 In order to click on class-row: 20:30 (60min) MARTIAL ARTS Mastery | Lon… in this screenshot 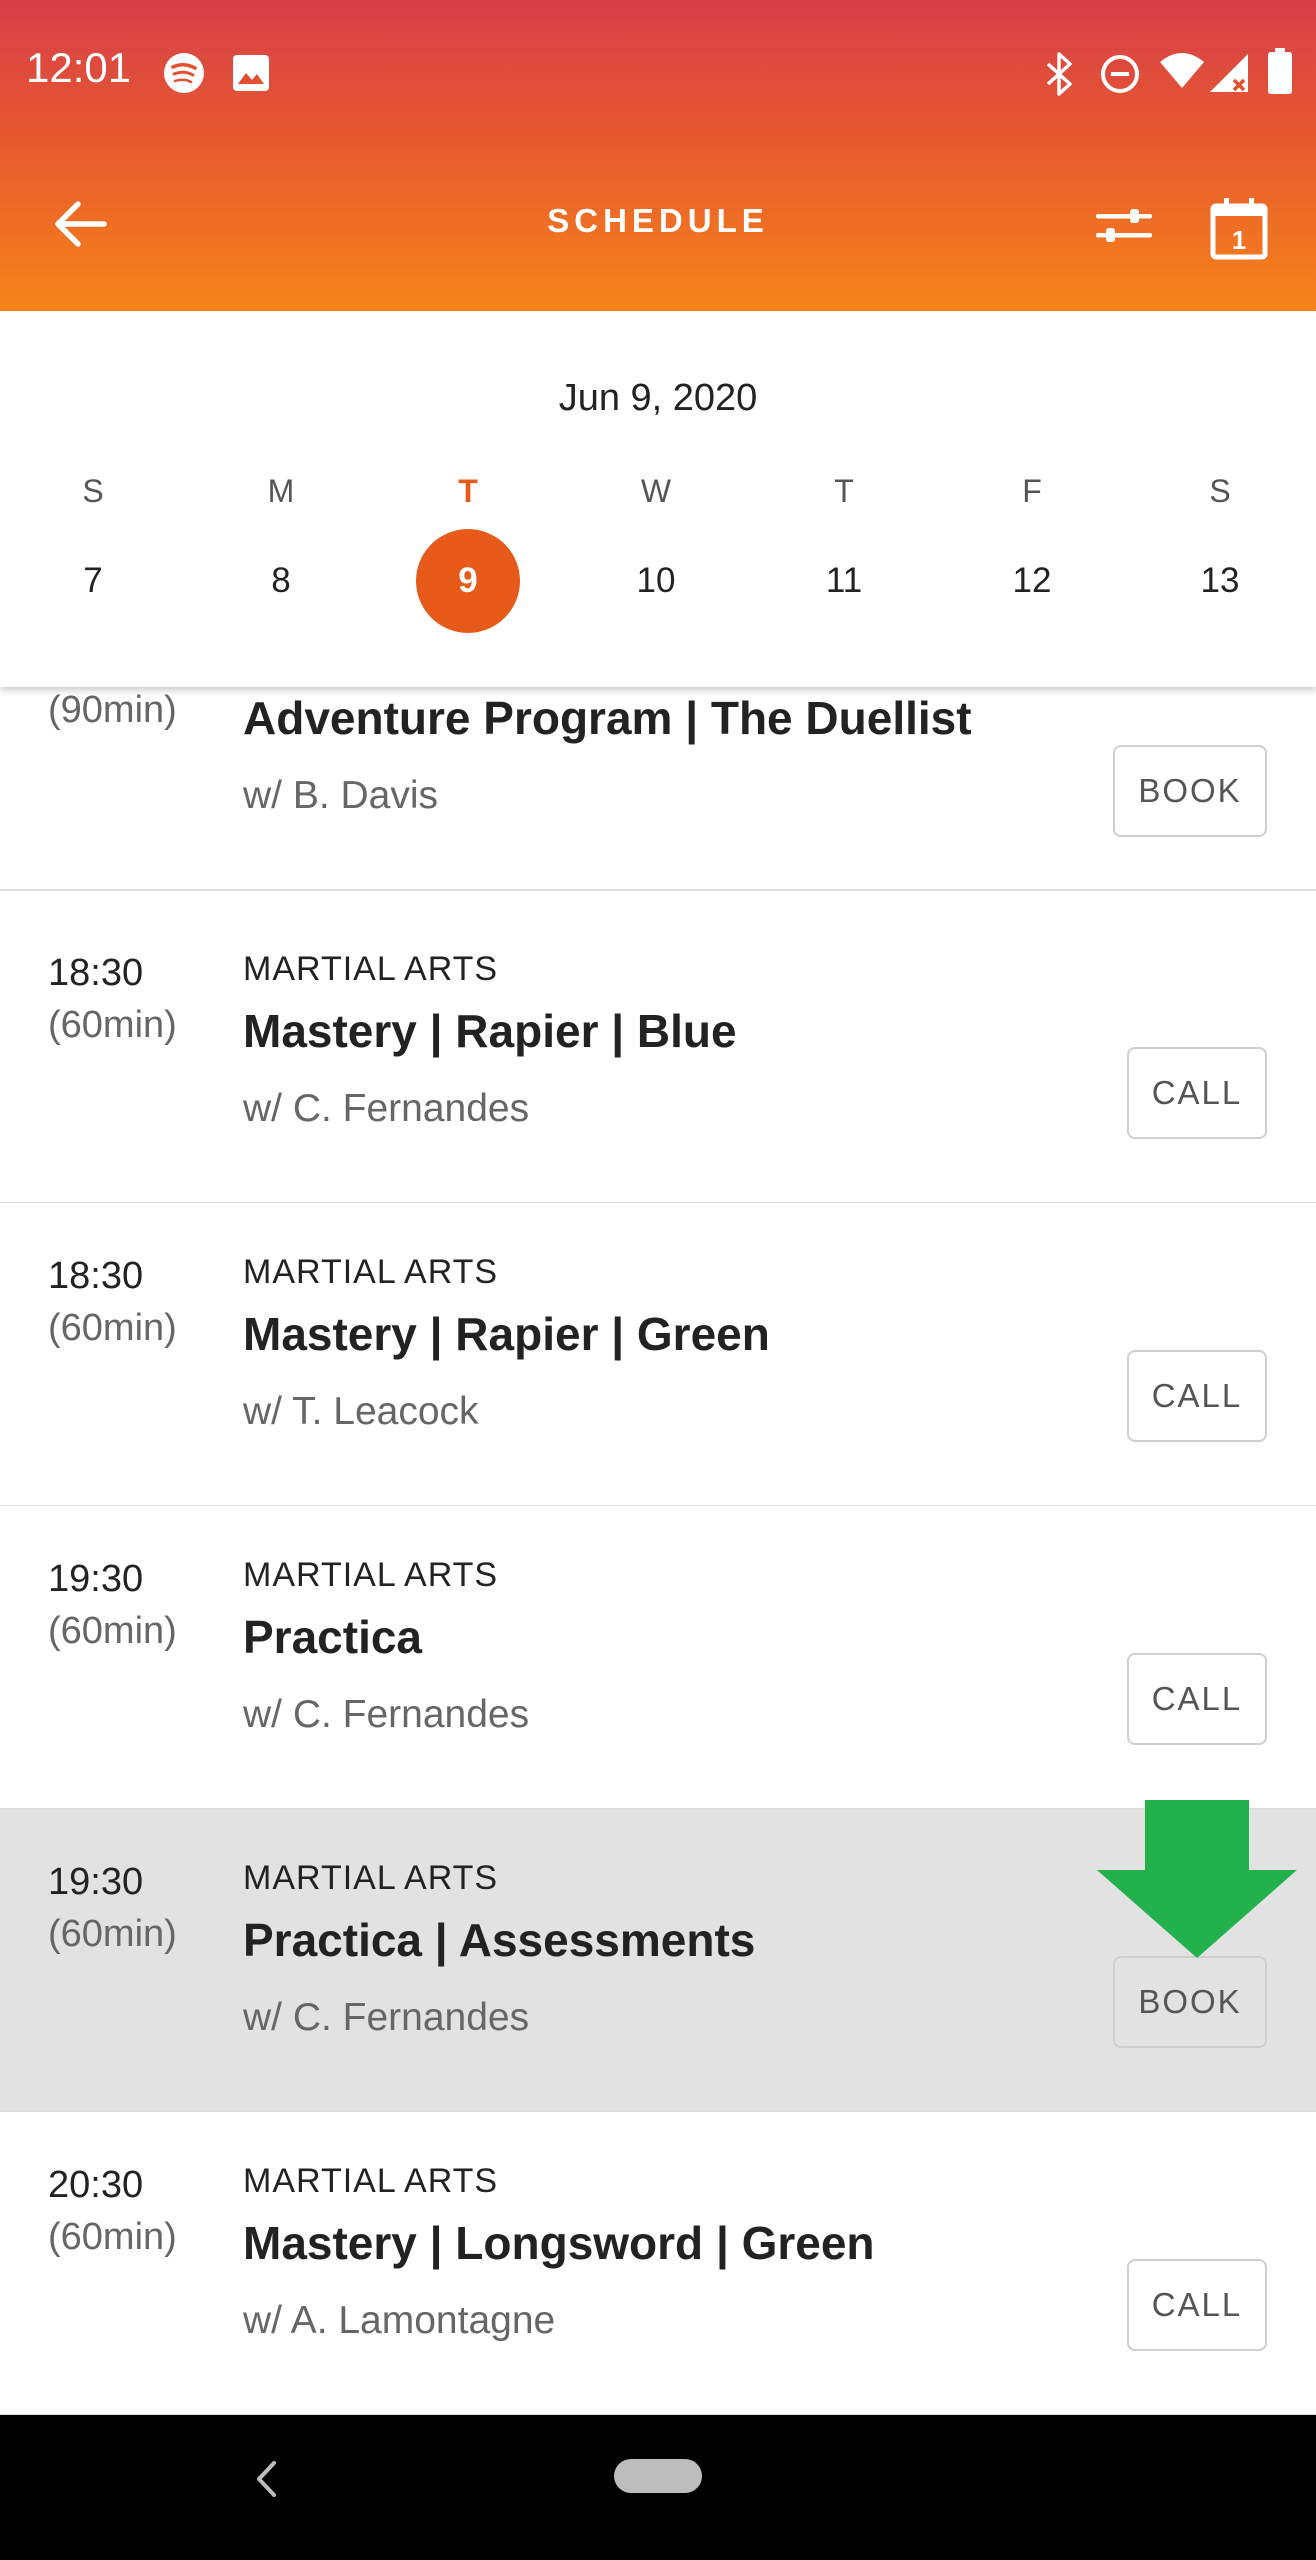, I will do `click(658, 2263)`.